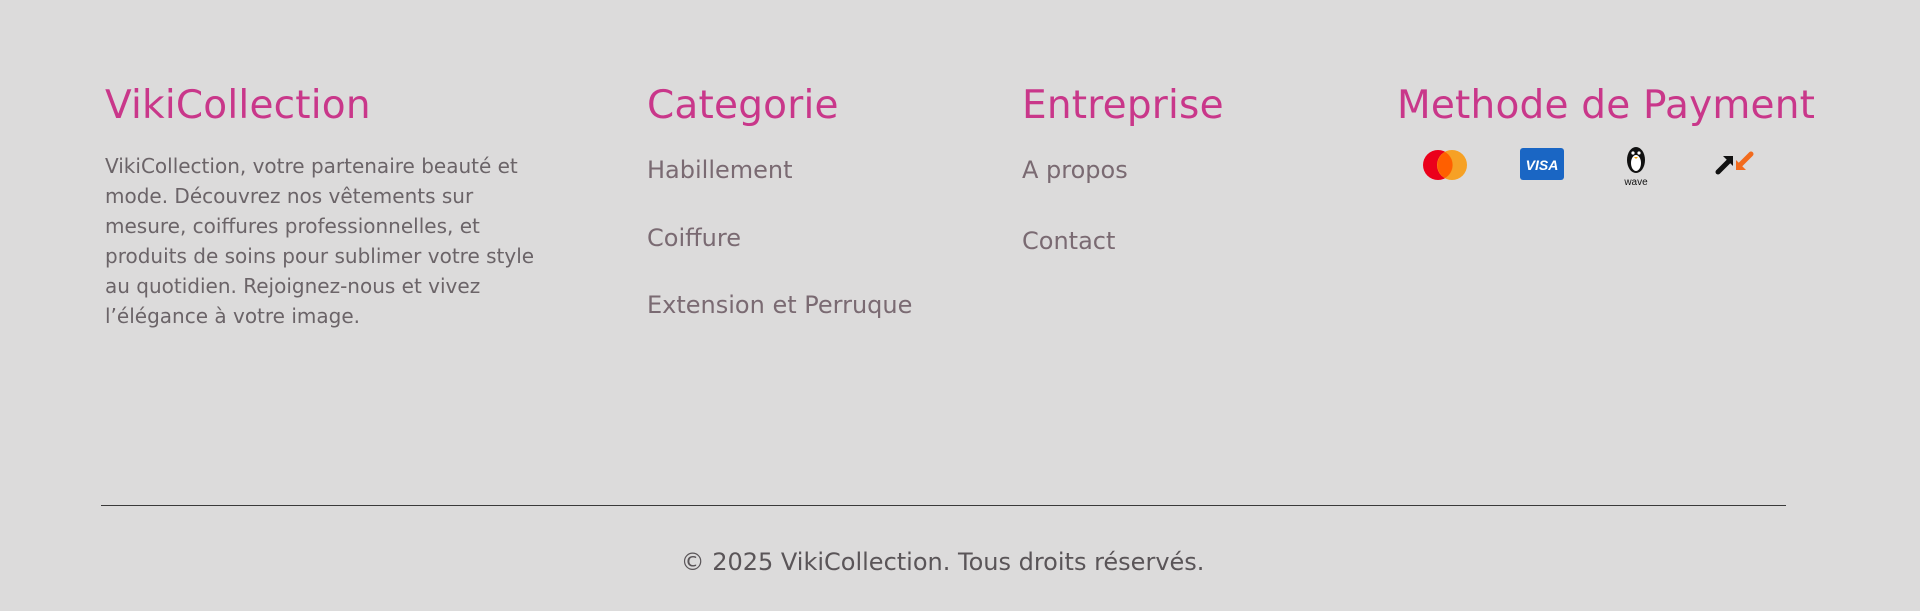 This screenshot has width=1920, height=611. Describe the element at coordinates (1607, 135) in the screenshot. I see `payment-column: Methode de Payment VISA wave` at that location.